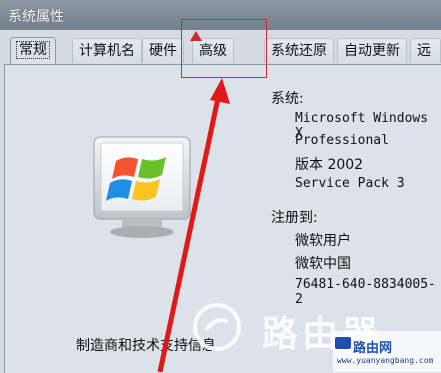 The width and height of the screenshot is (441, 373). Describe the element at coordinates (373, 348) in the screenshot. I see `watermark-site-name: 路由网` at that location.